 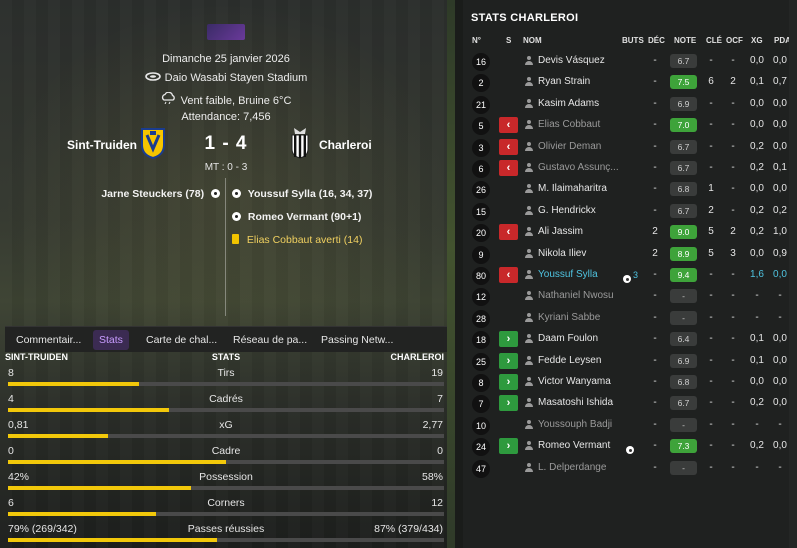 I want to click on player-name: Kyriani Sabbe, so click(x=584, y=317).